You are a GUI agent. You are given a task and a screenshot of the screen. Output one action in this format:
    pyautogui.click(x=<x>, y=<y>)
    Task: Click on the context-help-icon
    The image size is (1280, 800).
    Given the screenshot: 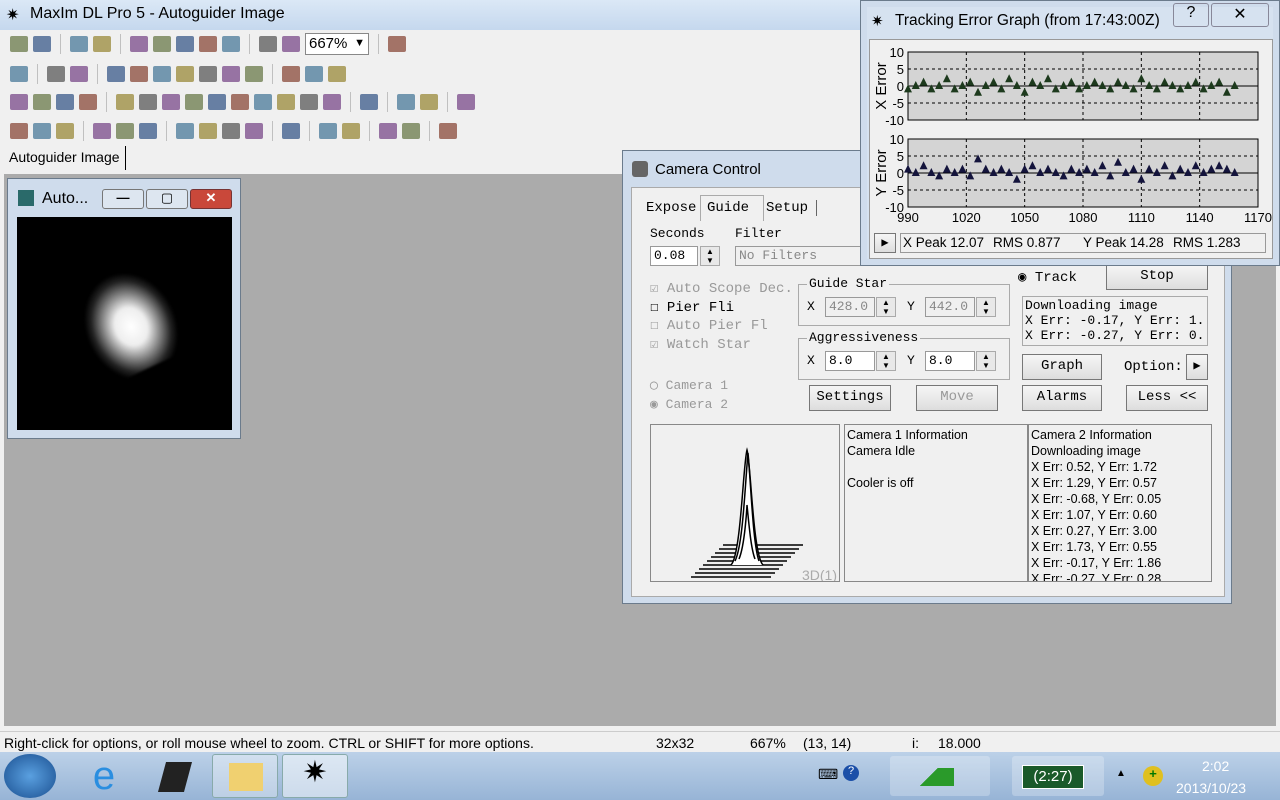 What is the action you would take?
    pyautogui.click(x=397, y=44)
    